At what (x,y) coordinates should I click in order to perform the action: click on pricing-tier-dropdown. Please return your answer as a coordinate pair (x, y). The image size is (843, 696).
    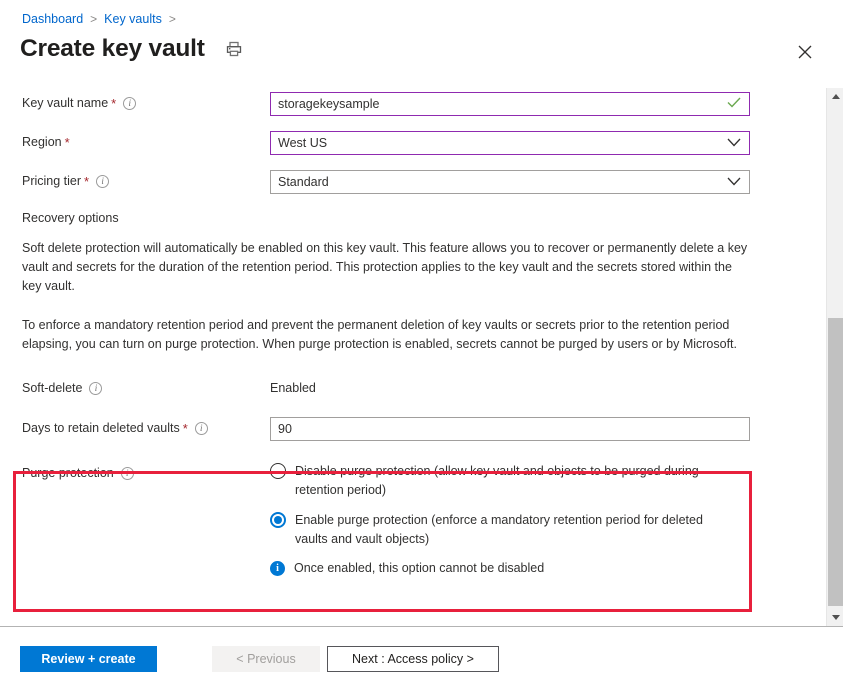
    Looking at the image, I should click on (510, 182).